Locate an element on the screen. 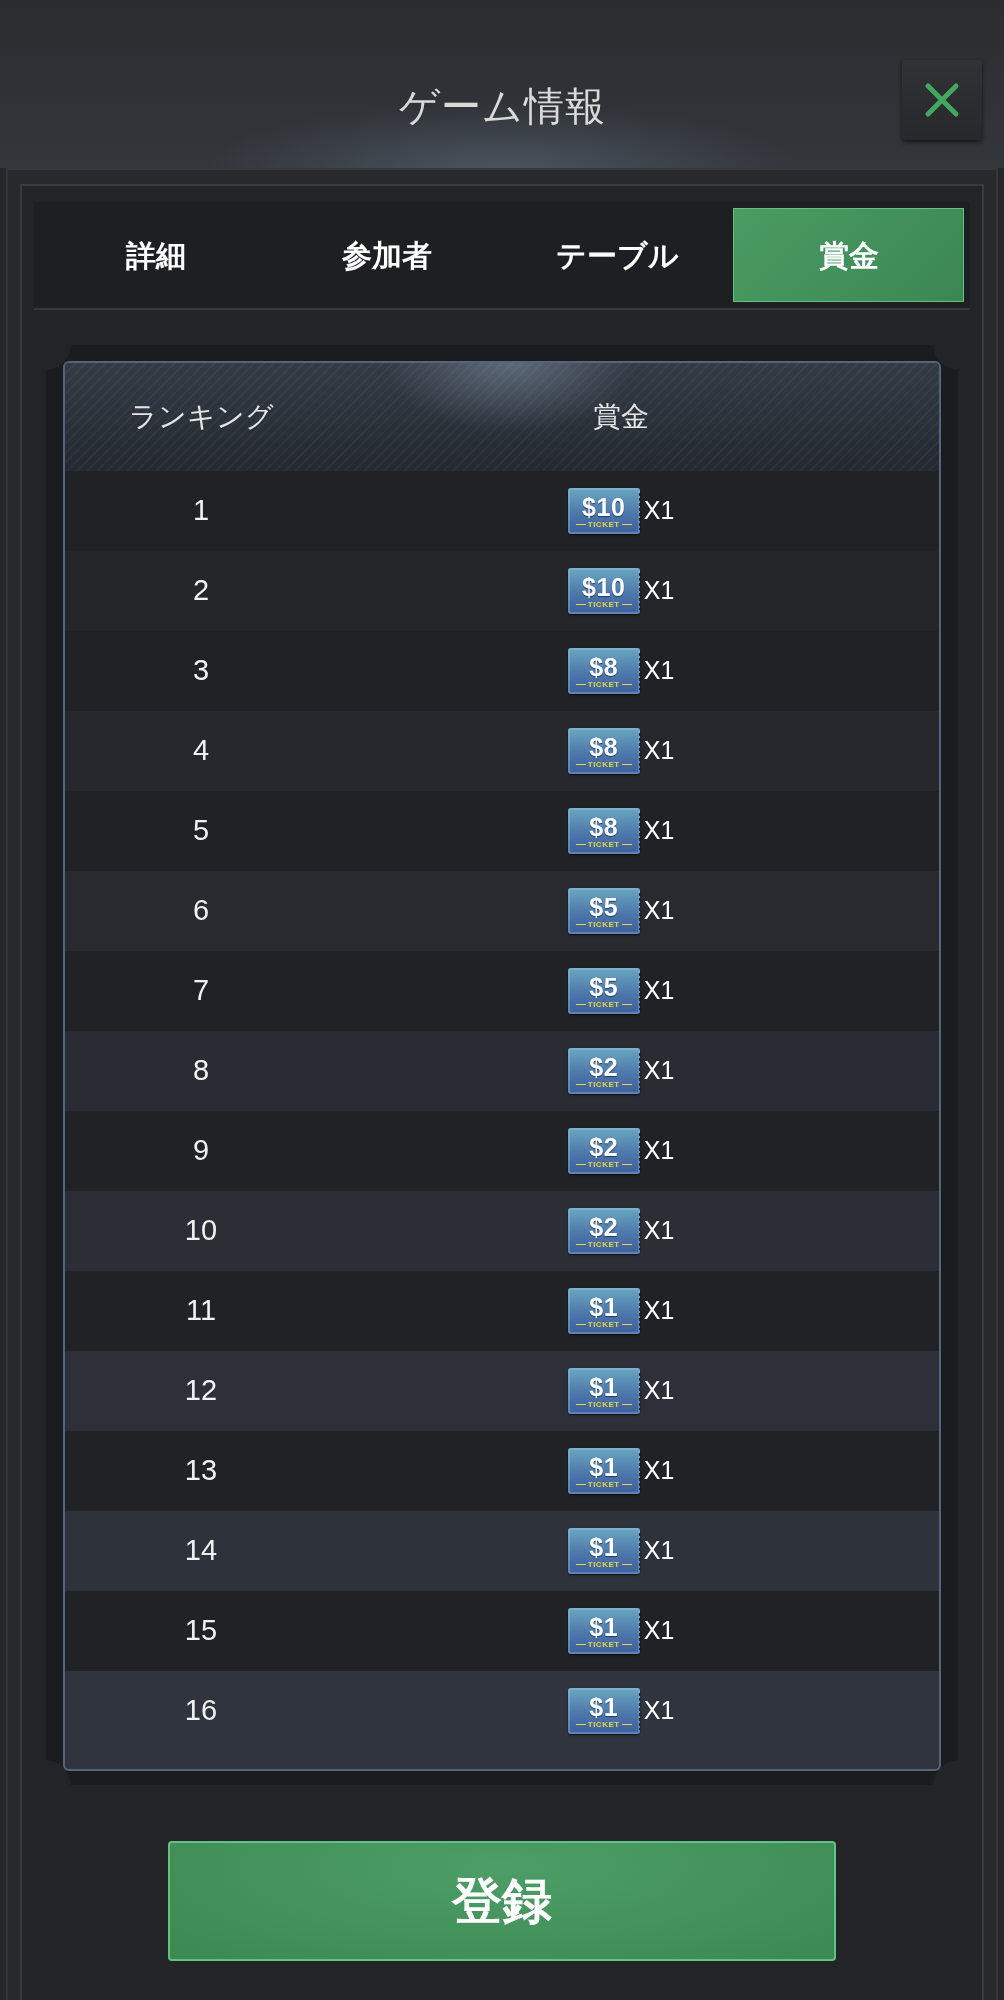 The height and width of the screenshot is (2000, 1004). rank-number: 13 is located at coordinates (201, 1471).